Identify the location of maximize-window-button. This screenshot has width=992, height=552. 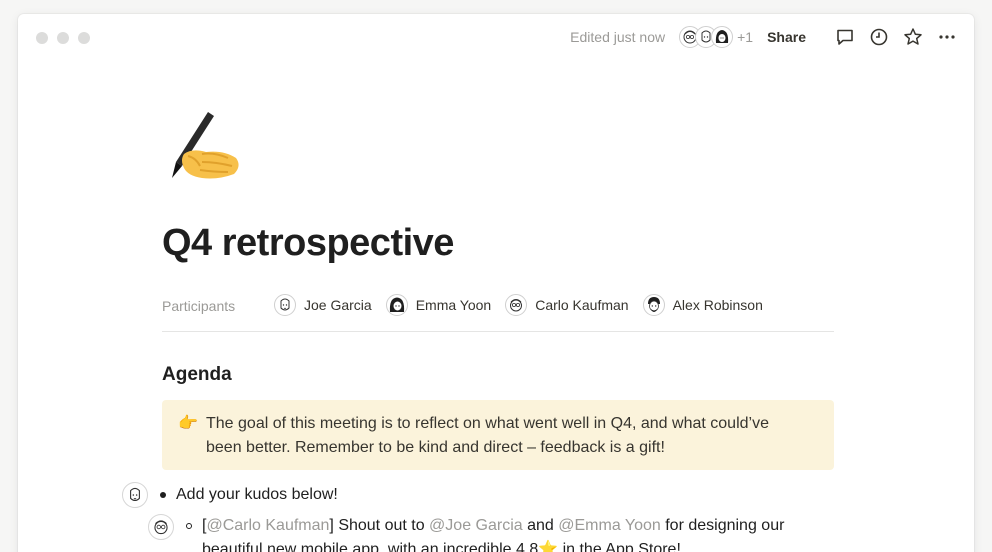
(84, 38).